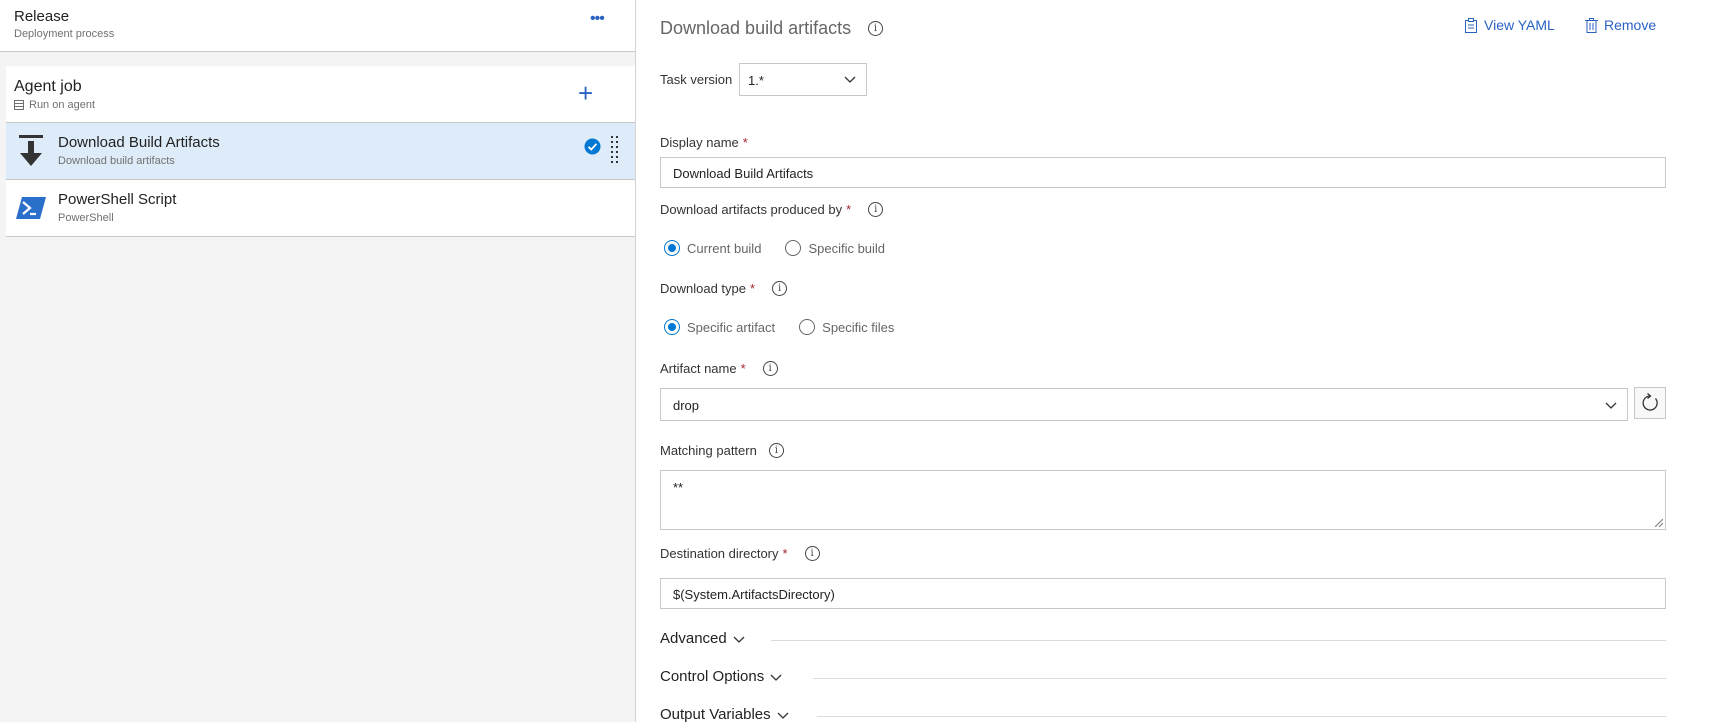 This screenshot has height=723, width=1713. I want to click on radio-current-build: Current build, so click(712, 248).